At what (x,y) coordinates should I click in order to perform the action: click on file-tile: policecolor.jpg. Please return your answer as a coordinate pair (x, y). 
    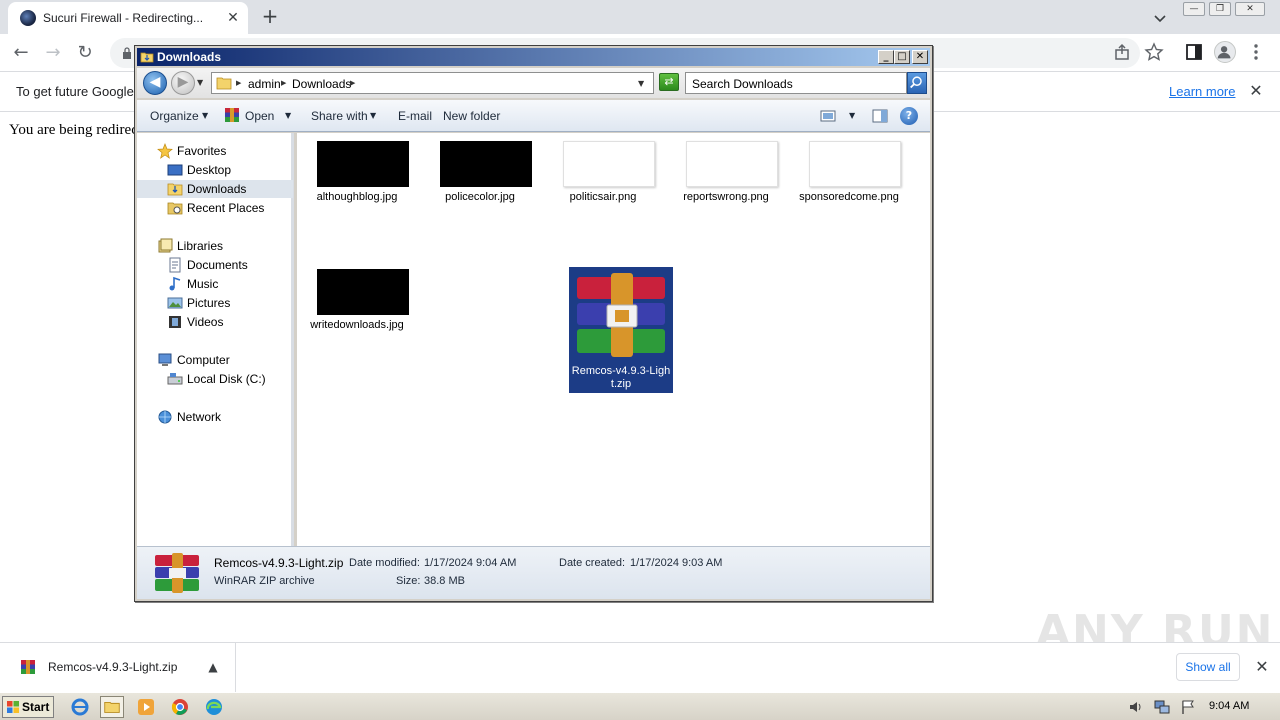
    Looking at the image, I should click on (480, 197).